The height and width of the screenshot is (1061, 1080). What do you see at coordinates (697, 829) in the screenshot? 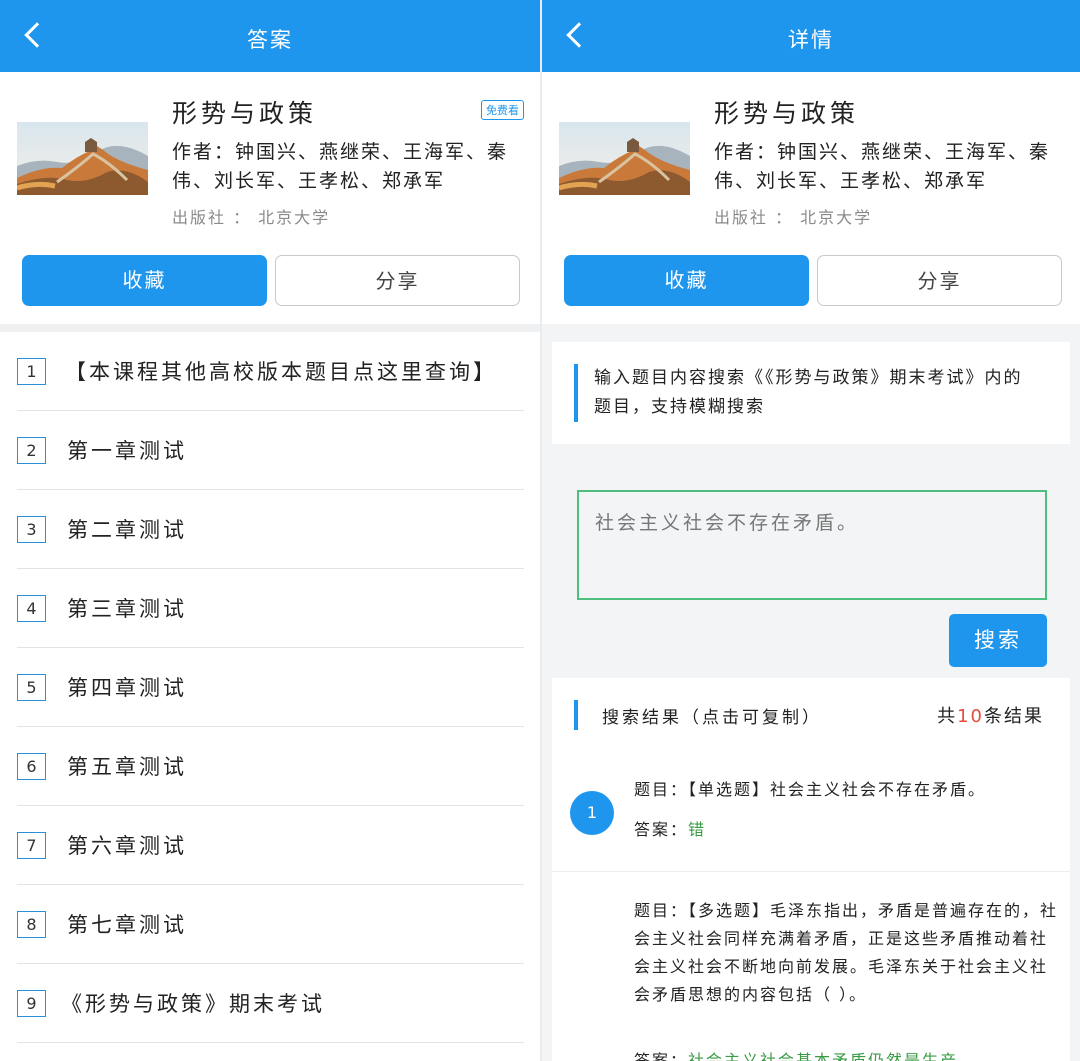
I see `answer-text: 错` at bounding box center [697, 829].